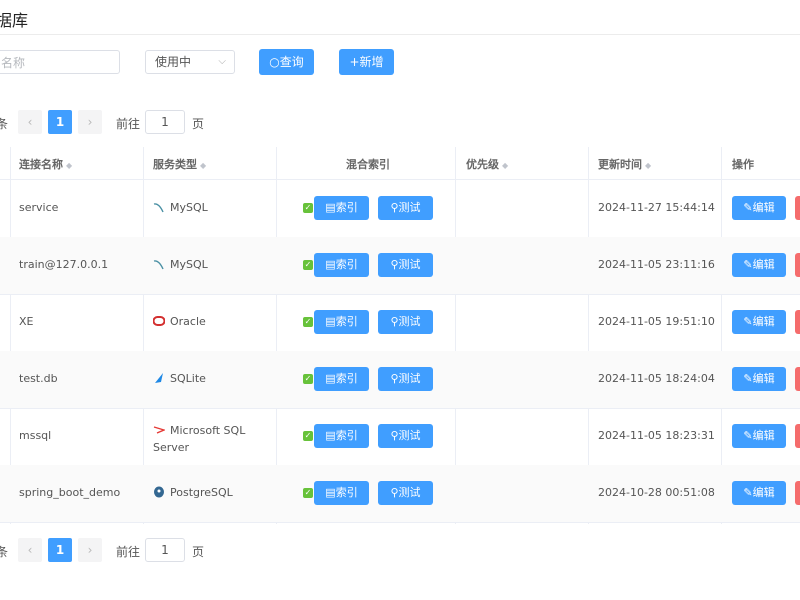  Describe the element at coordinates (158, 208) in the screenshot. I see `mysql-icon` at that location.